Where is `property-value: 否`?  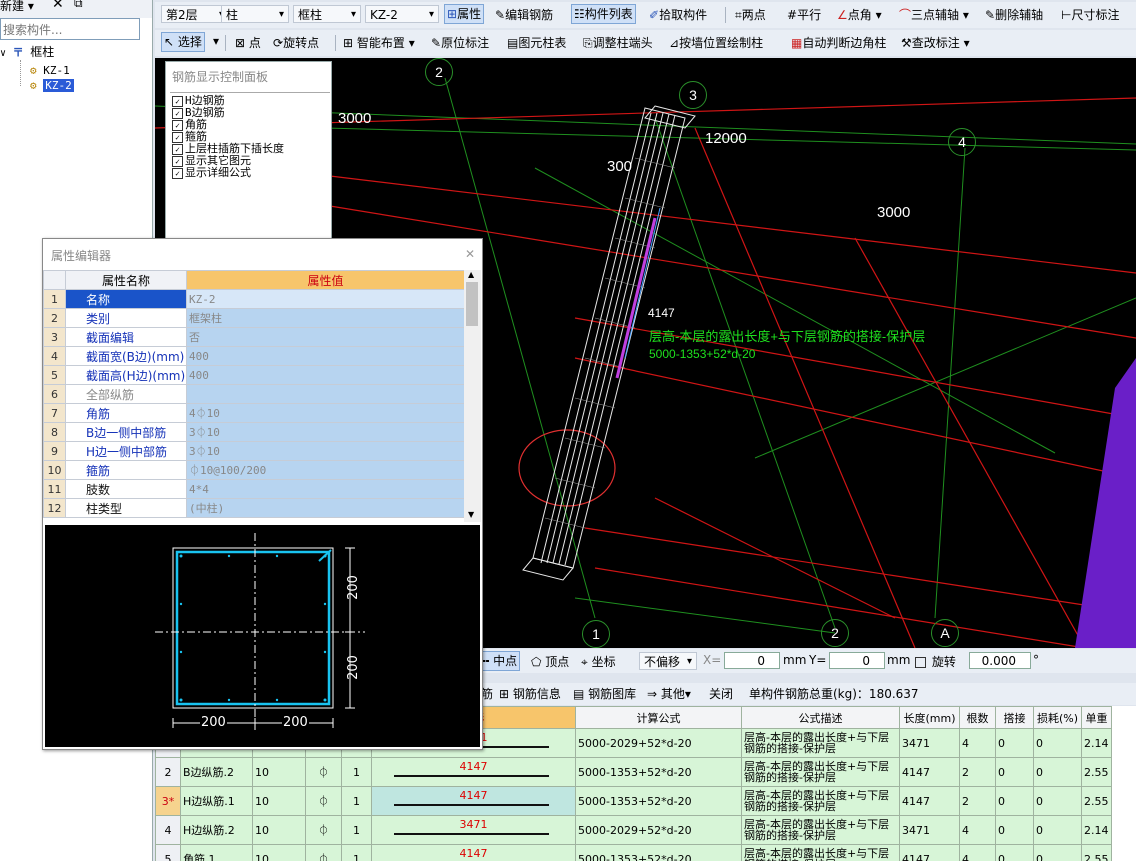
property-value: 否 is located at coordinates (325, 337).